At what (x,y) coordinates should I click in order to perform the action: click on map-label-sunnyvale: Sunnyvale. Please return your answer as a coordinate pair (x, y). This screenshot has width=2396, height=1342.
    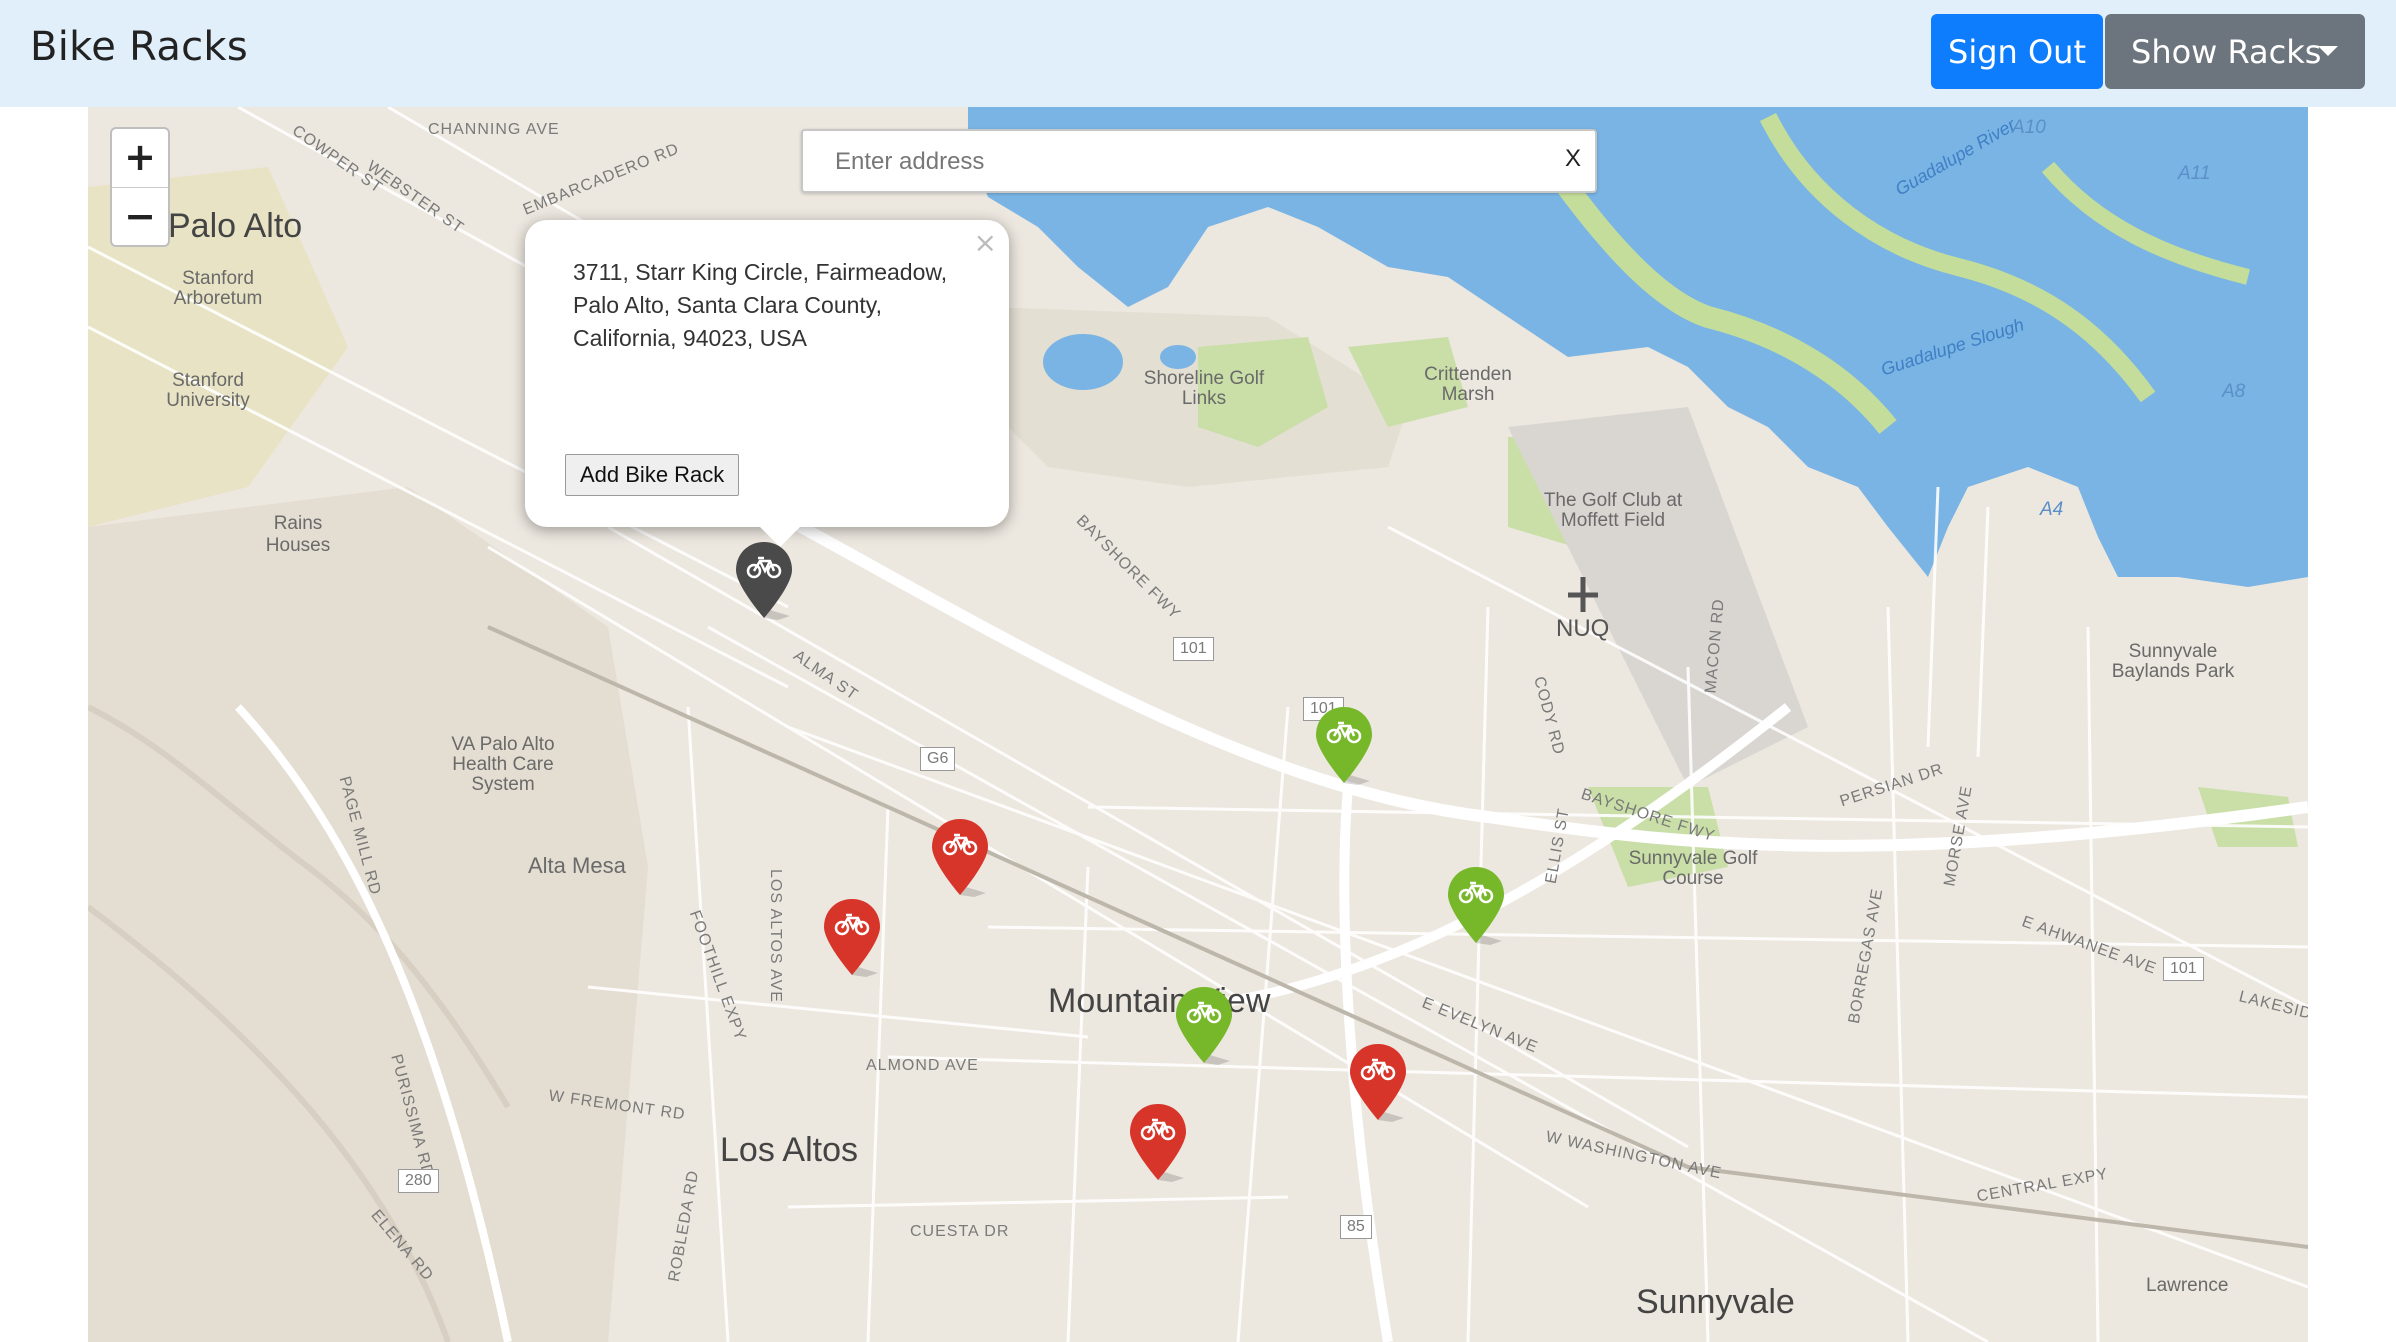
    Looking at the image, I should click on (1715, 1302).